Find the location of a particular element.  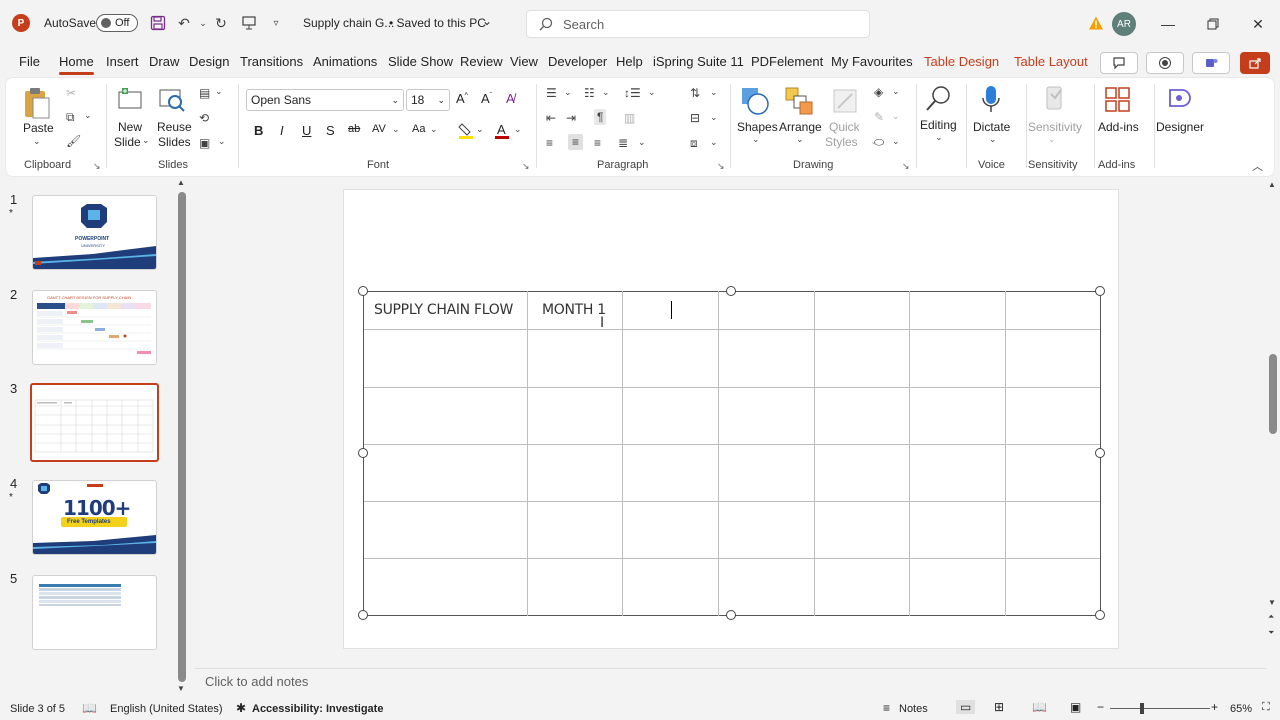

customize-toolbar-icon: ▿ is located at coordinates (276, 23).